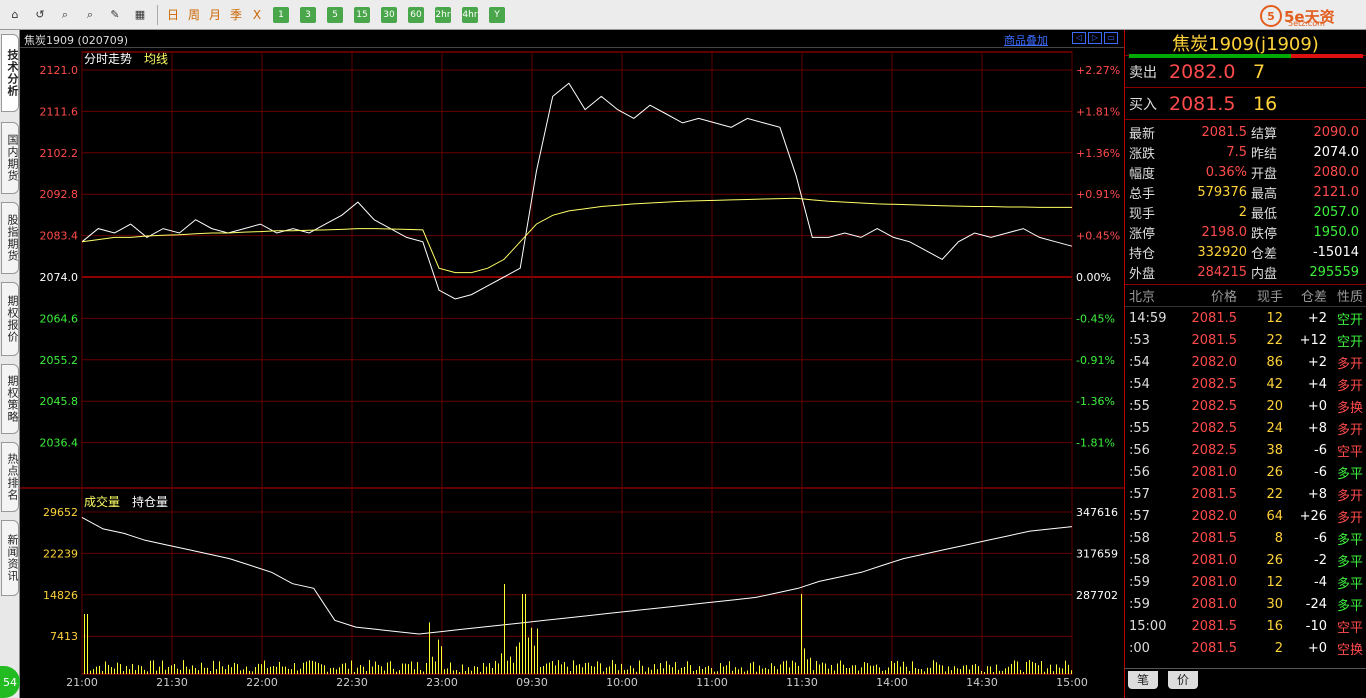 The width and height of the screenshot is (1366, 698). What do you see at coordinates (173, 15) in the screenshot?
I see `period-button-0: 日` at bounding box center [173, 15].